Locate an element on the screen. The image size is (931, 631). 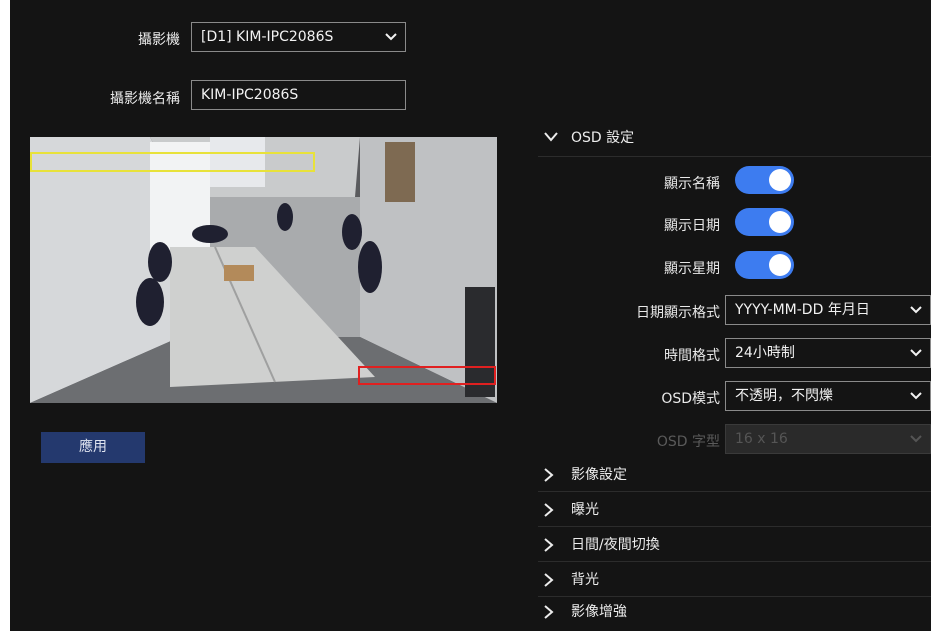
date-format-select: YYYY-MM-DD 年月日 is located at coordinates (828, 310).